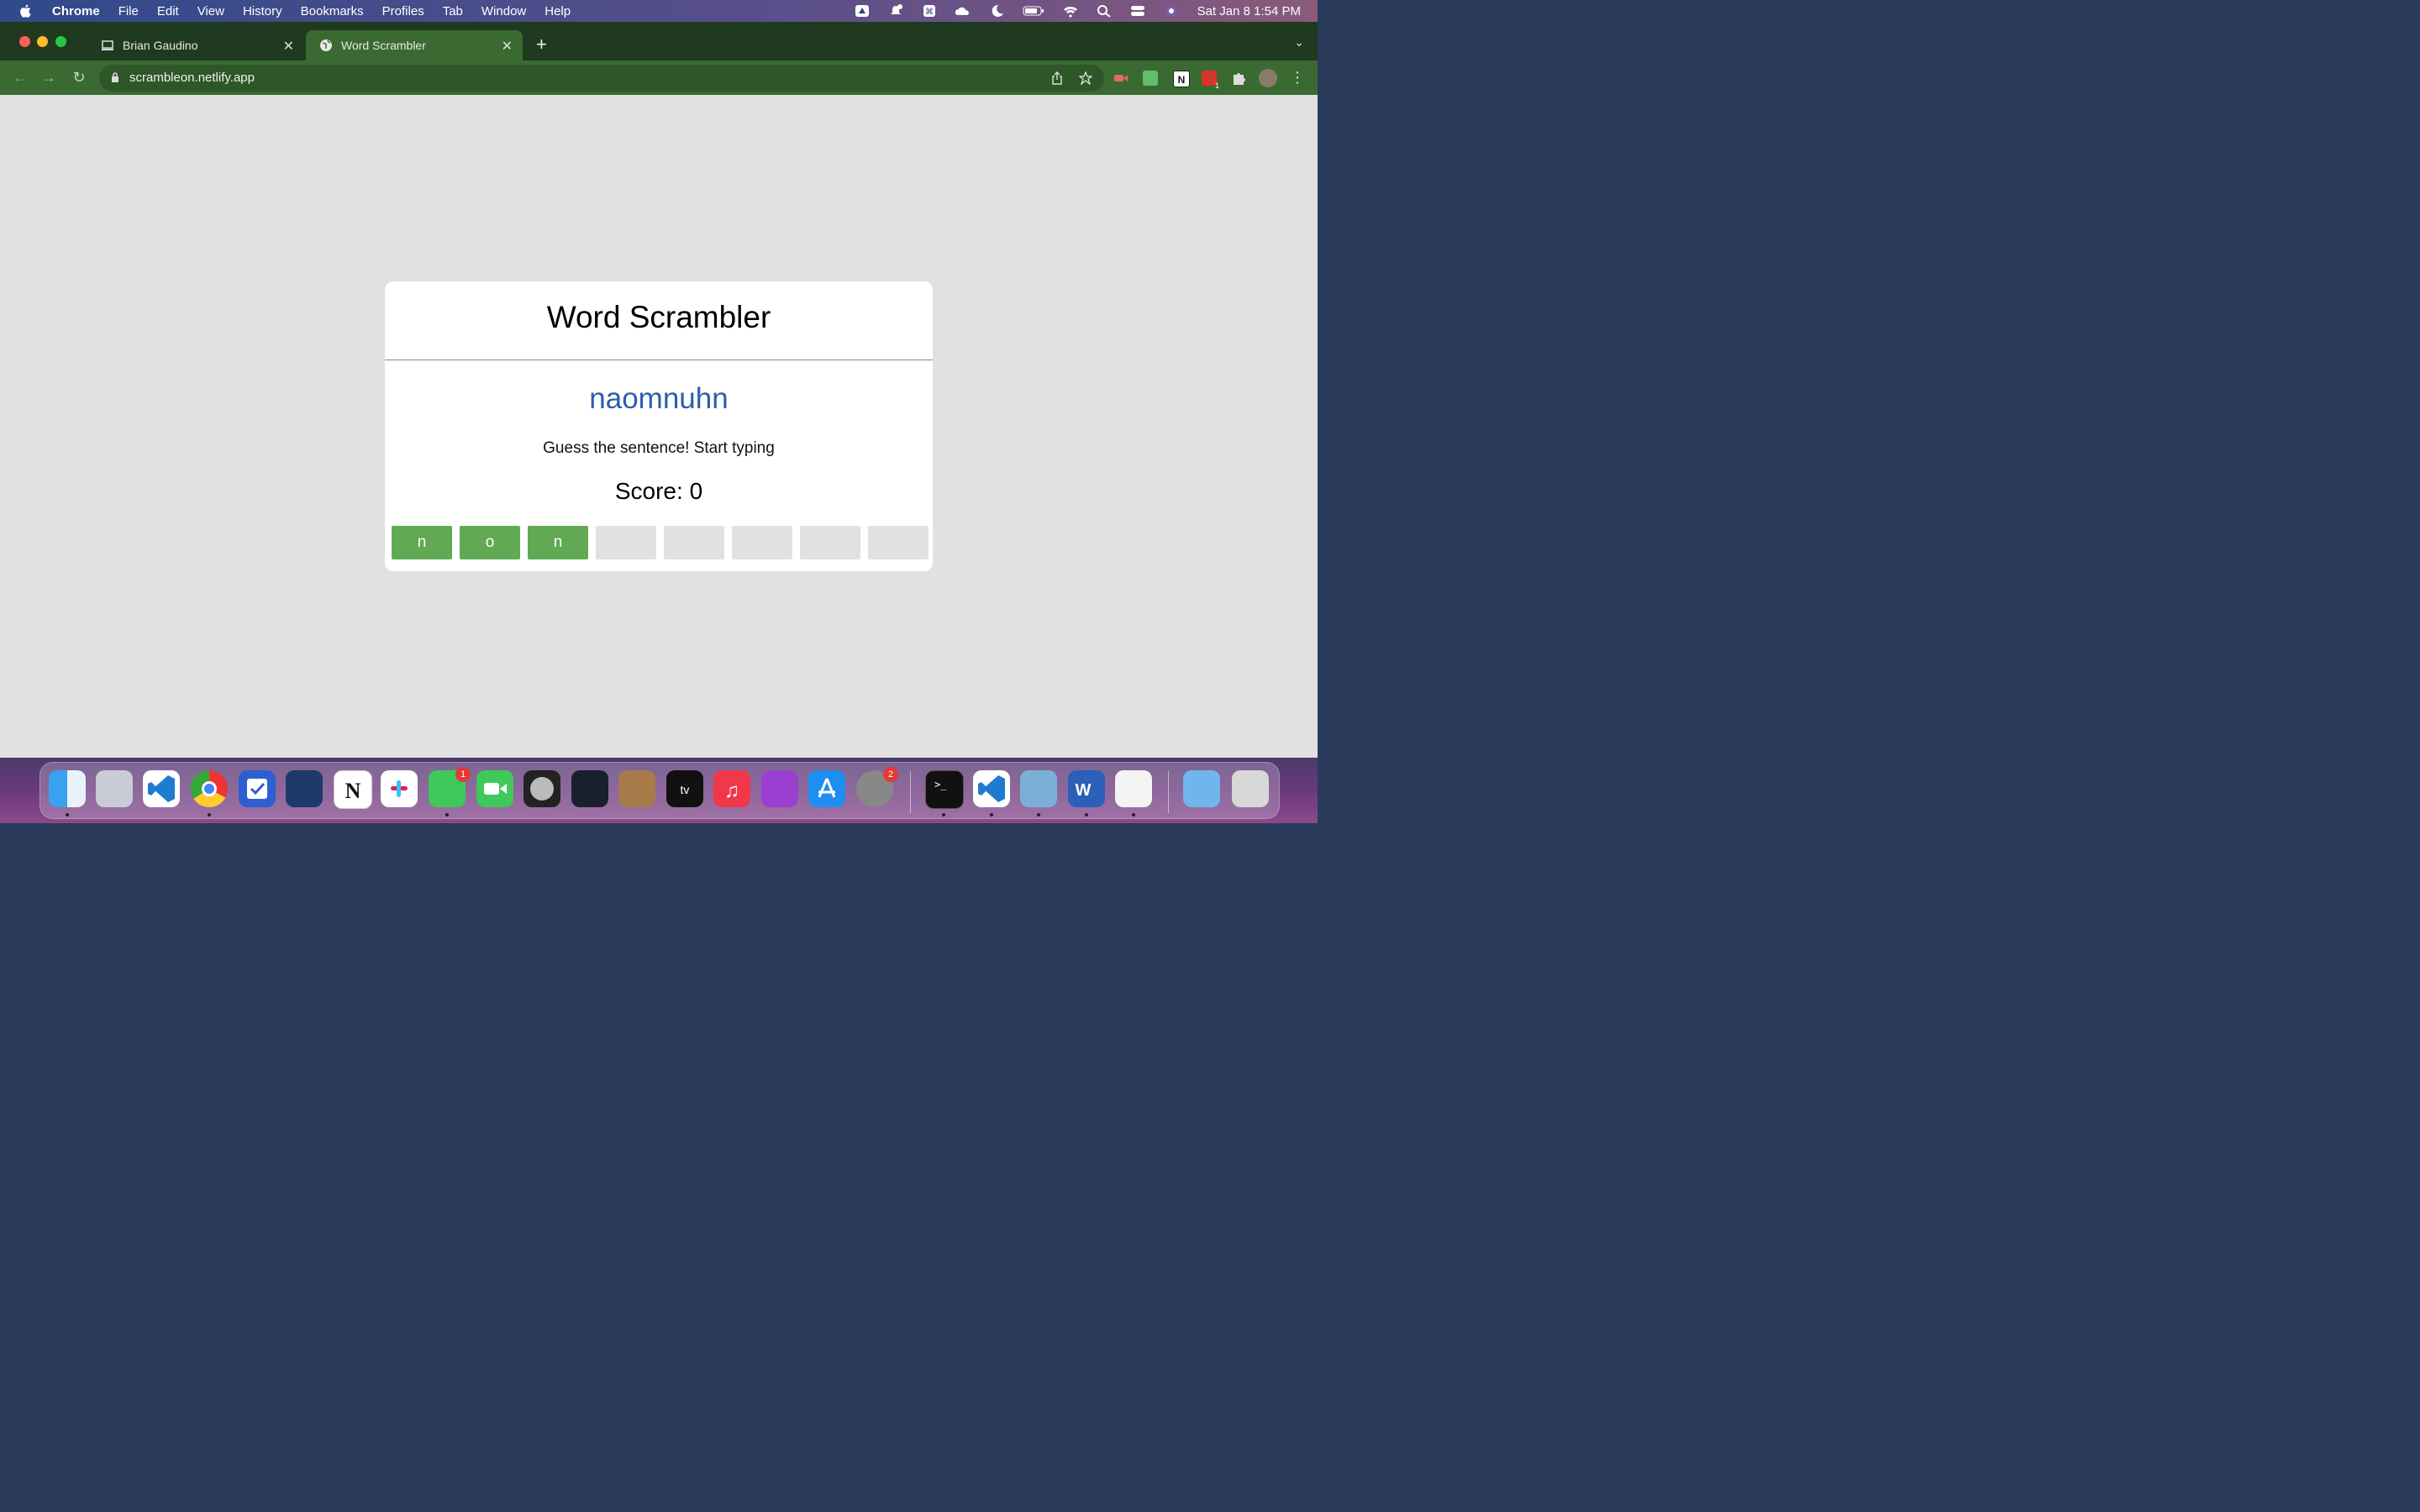 The height and width of the screenshot is (1512, 2420). What do you see at coordinates (128, 11) in the screenshot?
I see `menu-file: File` at bounding box center [128, 11].